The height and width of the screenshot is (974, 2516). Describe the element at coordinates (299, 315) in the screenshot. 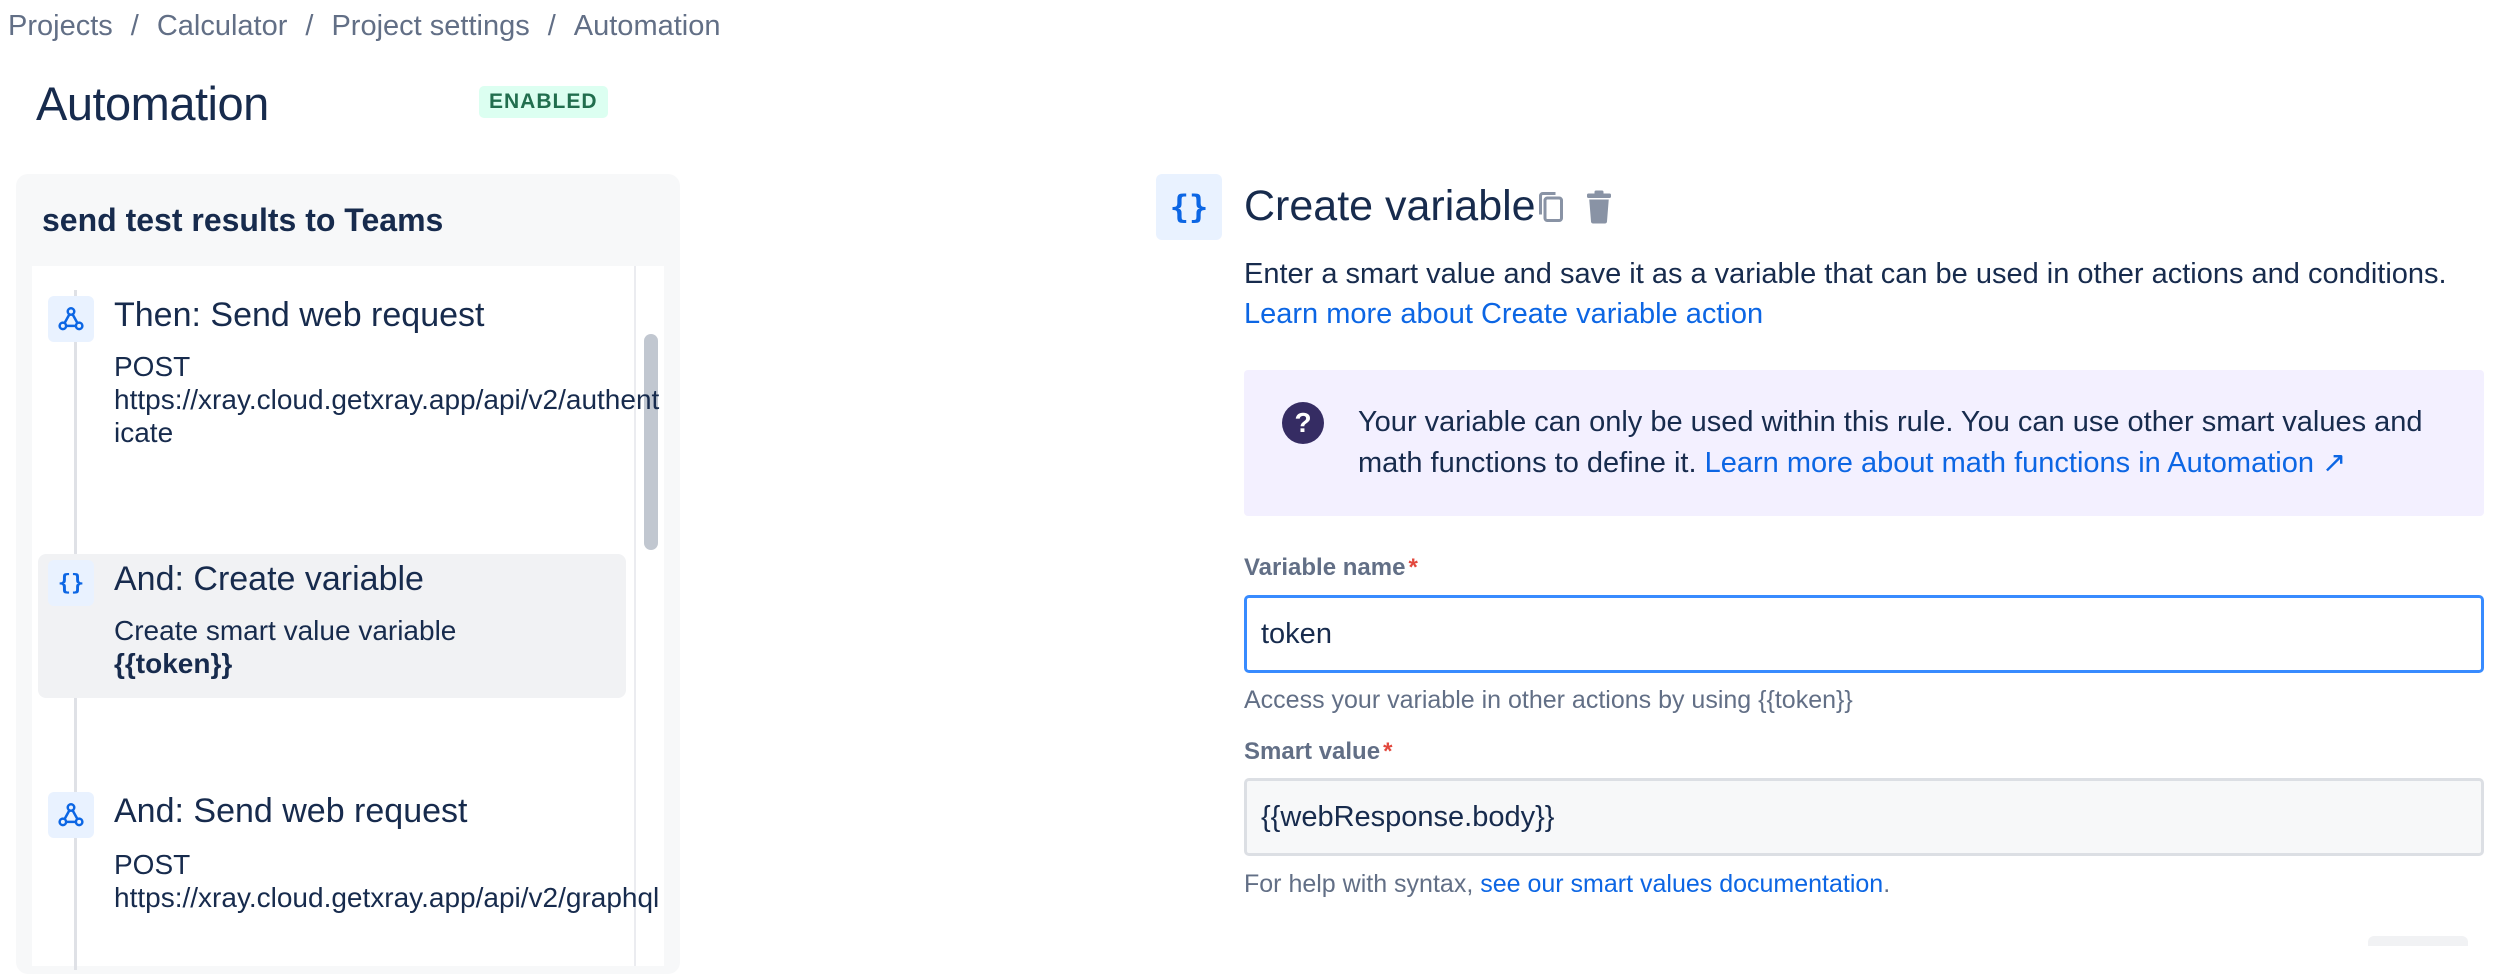

I see `step-title: Then: Send web request` at that location.